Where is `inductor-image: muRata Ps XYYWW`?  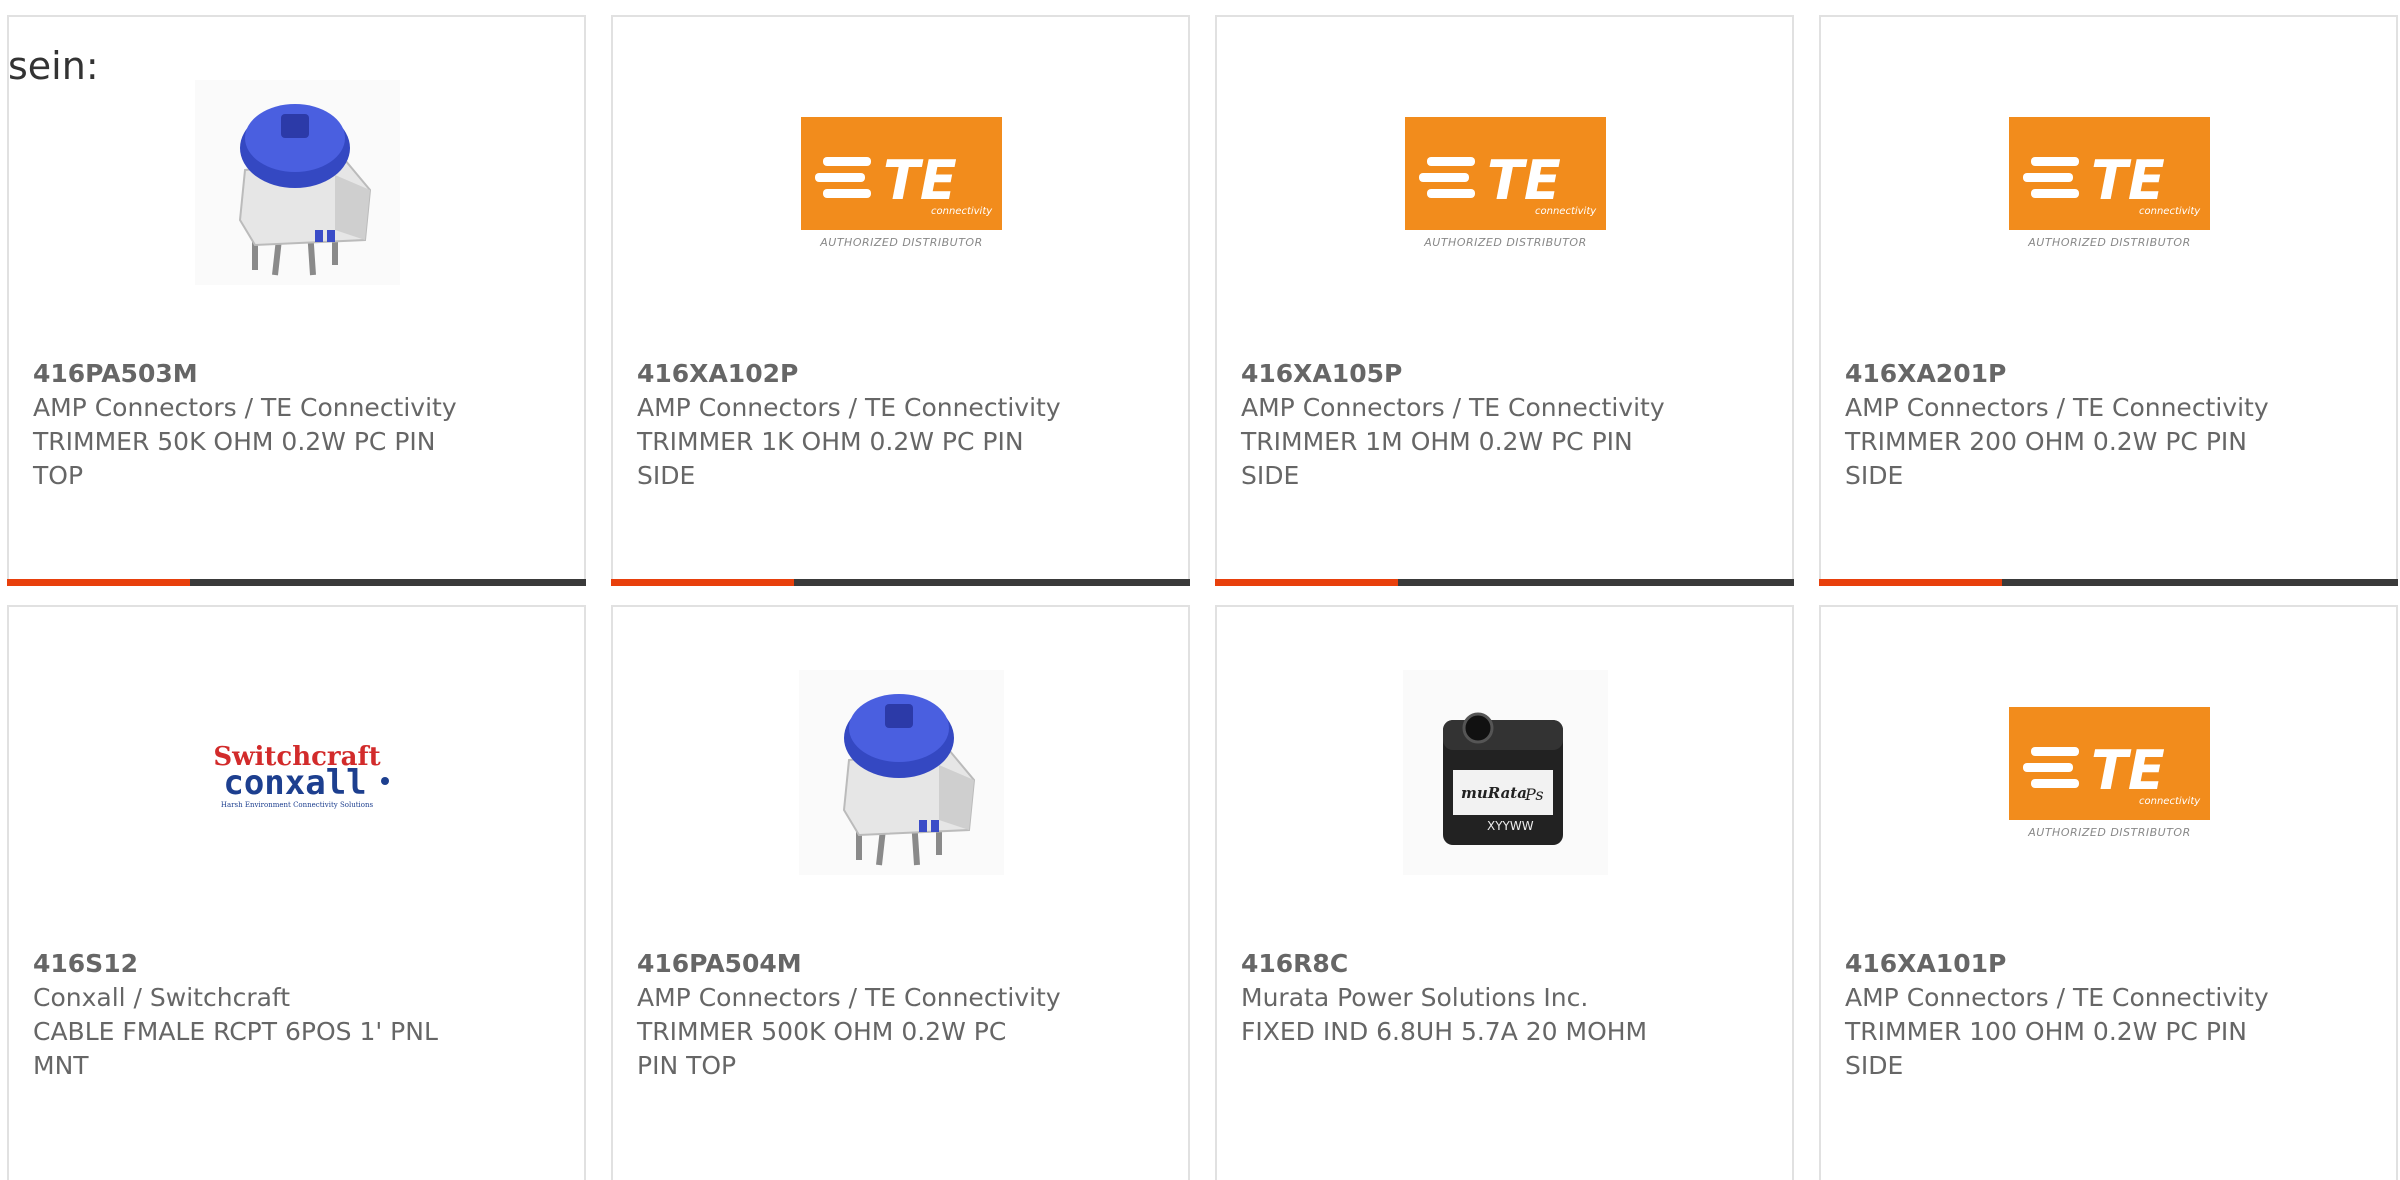 inductor-image: muRata Ps XYYWW is located at coordinates (1505, 772).